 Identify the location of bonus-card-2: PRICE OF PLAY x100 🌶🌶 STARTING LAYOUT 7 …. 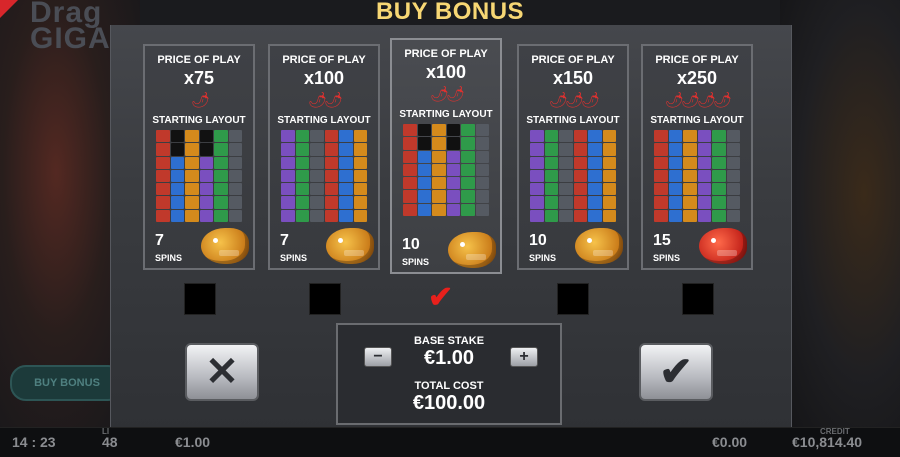
(324, 157).